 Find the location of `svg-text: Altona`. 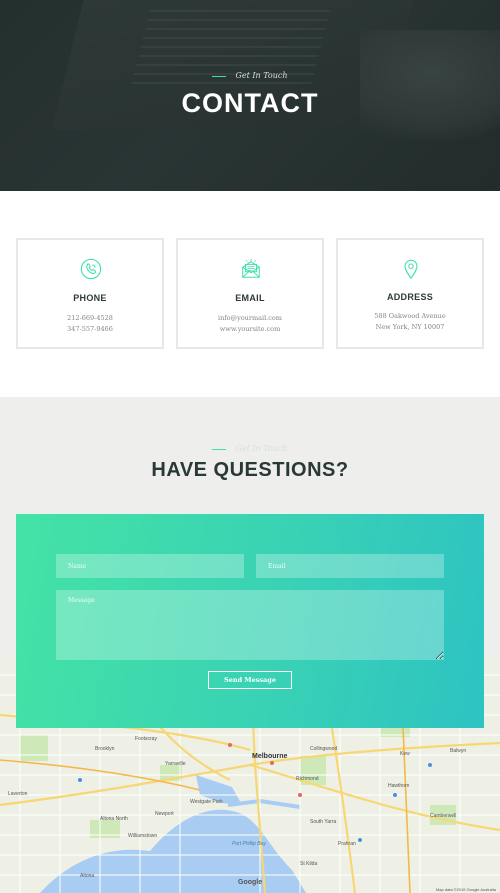

svg-text: Altona is located at coordinates (87, 876).